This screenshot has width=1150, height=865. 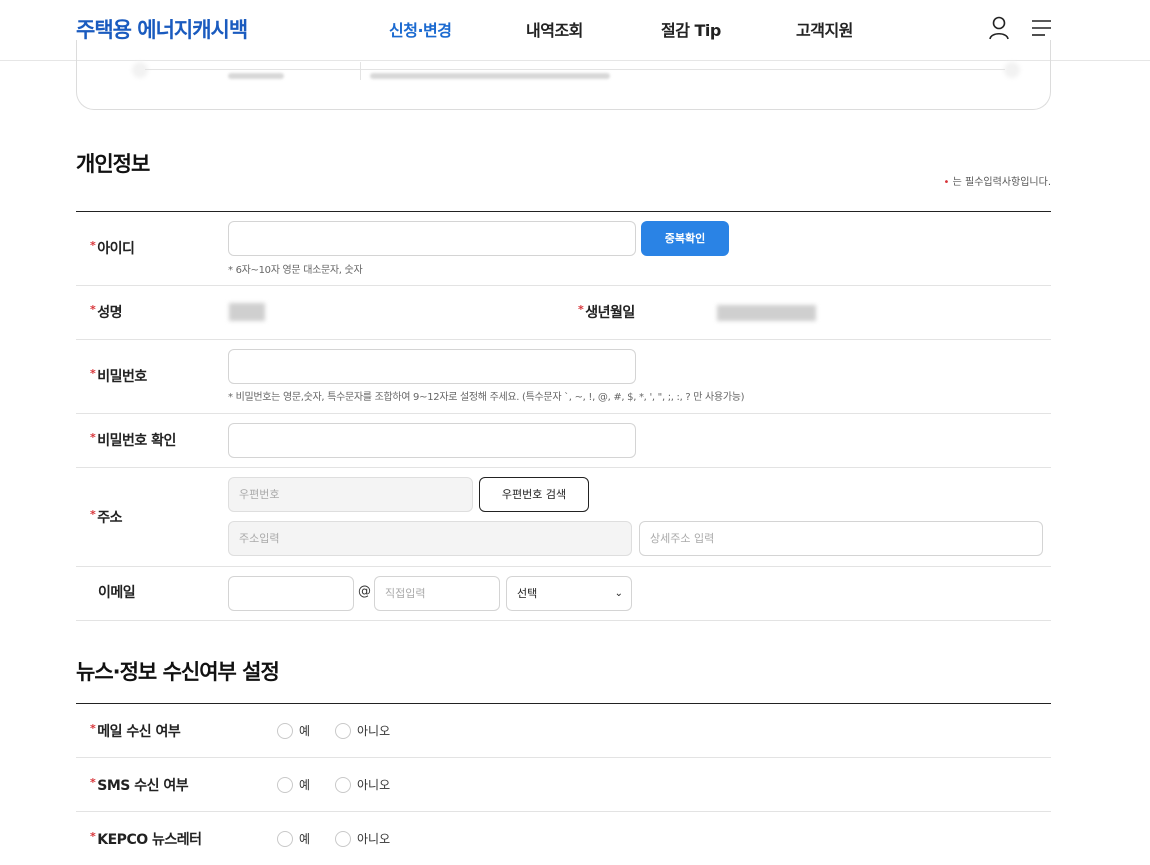 What do you see at coordinates (139, 785) in the screenshot?
I see `sms-consent-label: * SMS 수신 여부` at bounding box center [139, 785].